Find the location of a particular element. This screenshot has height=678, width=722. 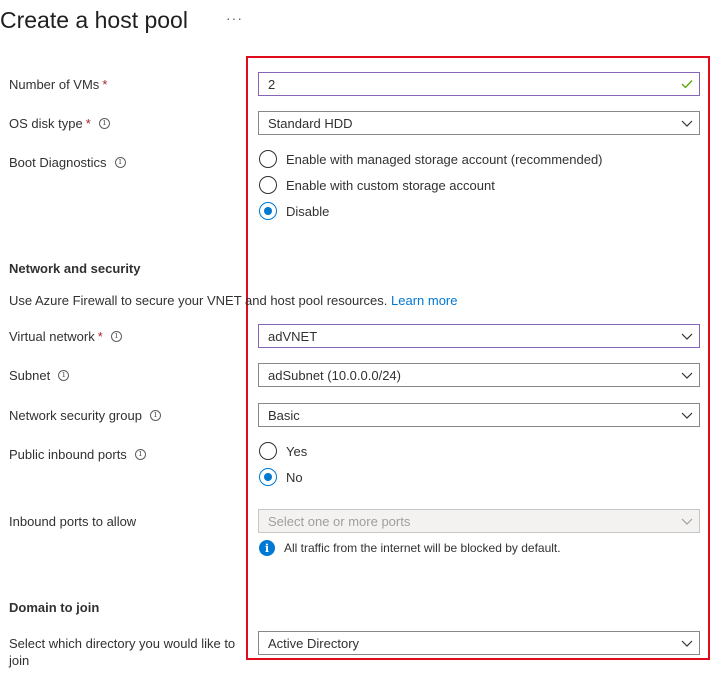

boot-diagnostics-label-text: Boot Diagnostics is located at coordinates (58, 162).